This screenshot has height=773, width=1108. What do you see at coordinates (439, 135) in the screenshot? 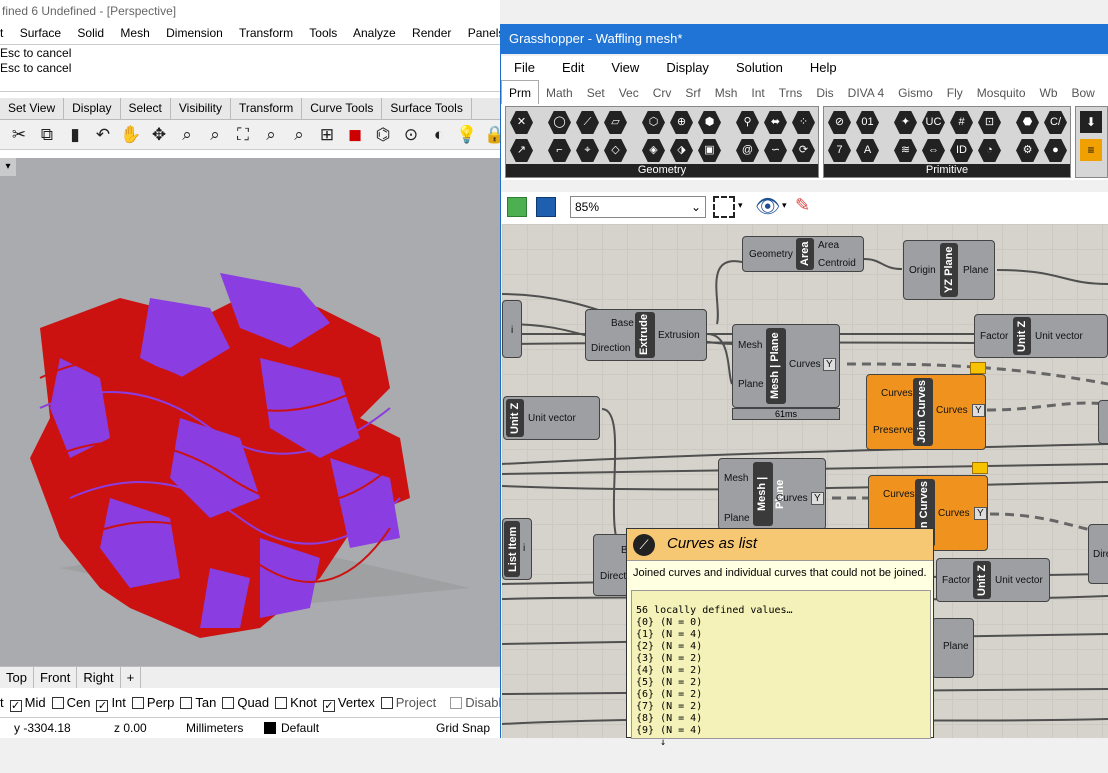
I see `sphere-icon: ◐` at bounding box center [439, 135].